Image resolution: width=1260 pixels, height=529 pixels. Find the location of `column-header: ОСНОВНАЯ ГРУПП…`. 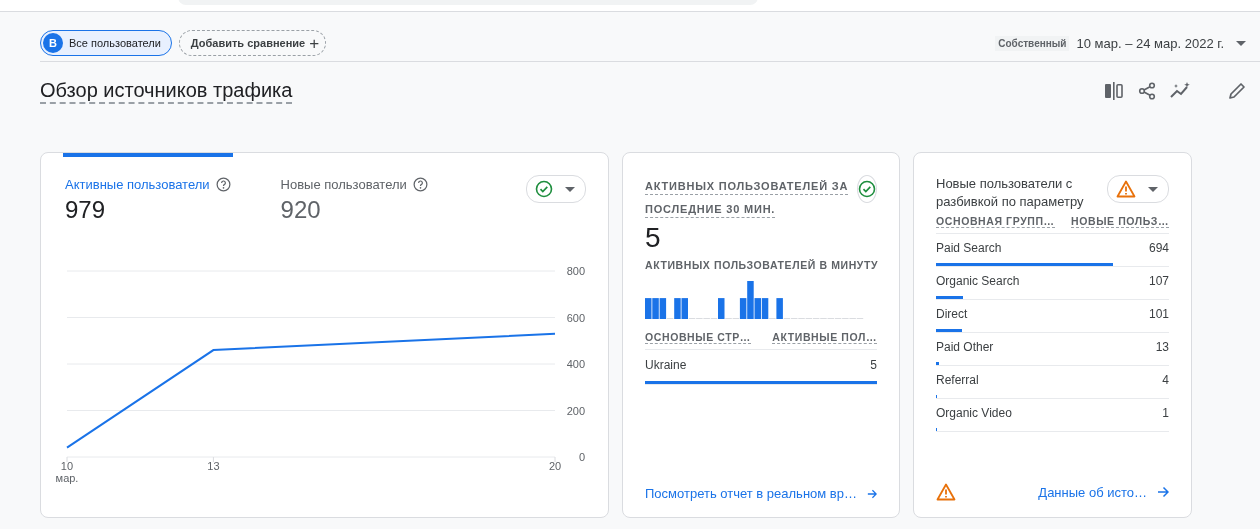

column-header: ОСНОВНАЯ ГРУПП… is located at coordinates (995, 221).